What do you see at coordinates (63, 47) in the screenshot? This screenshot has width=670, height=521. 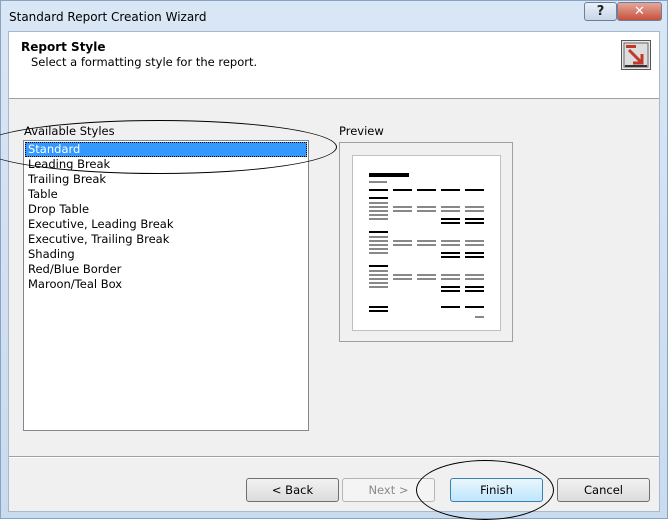 I see `page-title: Report Style` at bounding box center [63, 47].